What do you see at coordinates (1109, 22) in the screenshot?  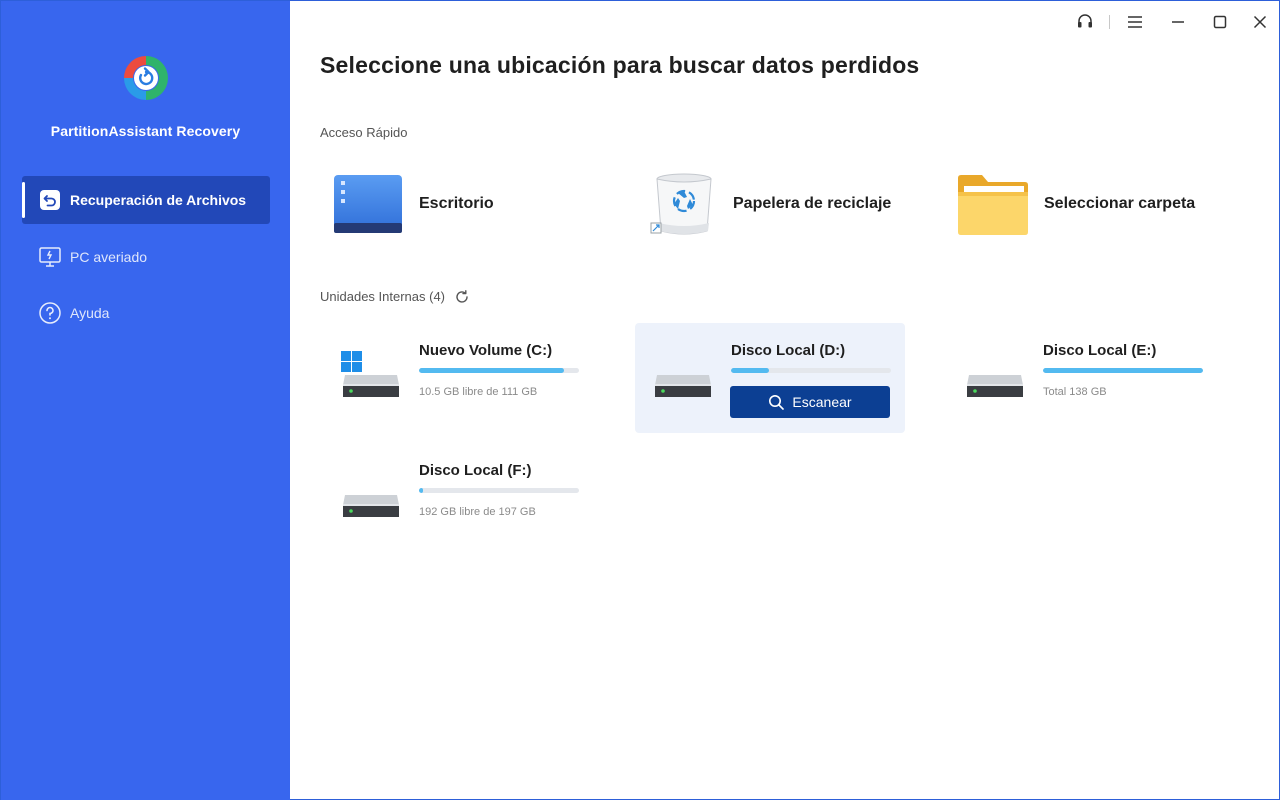 I see `titlebar-separator` at bounding box center [1109, 22].